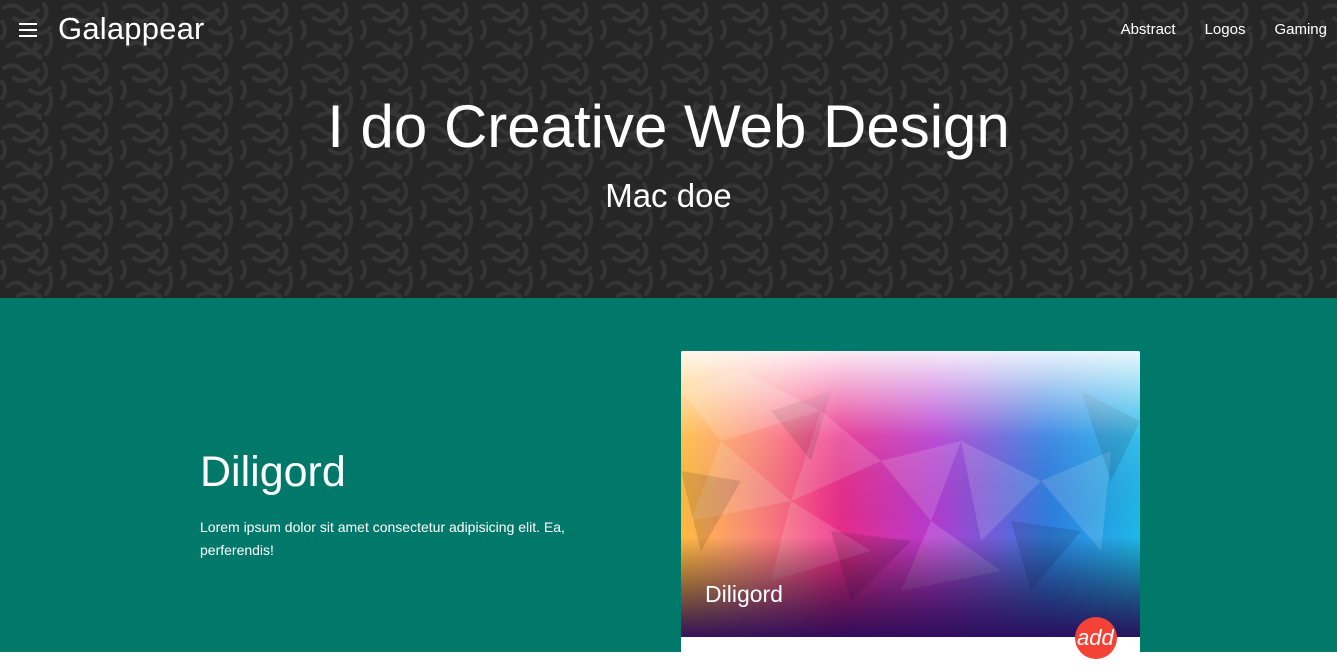 The width and height of the screenshot is (1337, 671). Describe the element at coordinates (1148, 29) in the screenshot. I see `nav-link-abstract: Abstract` at that location.